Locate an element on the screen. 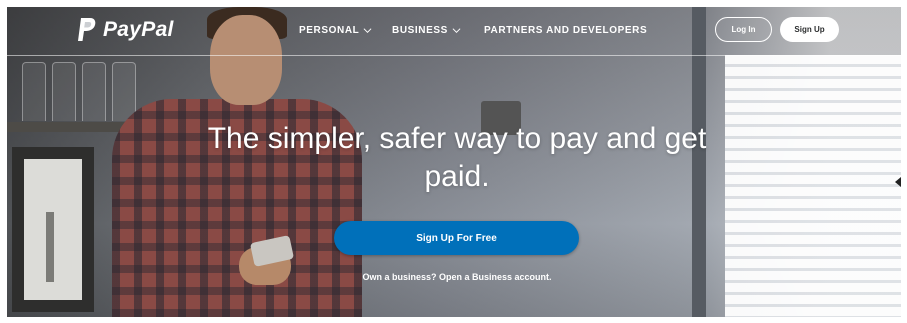 This screenshot has width=907, height=323. nav-business: BUSINESS is located at coordinates (426, 30).